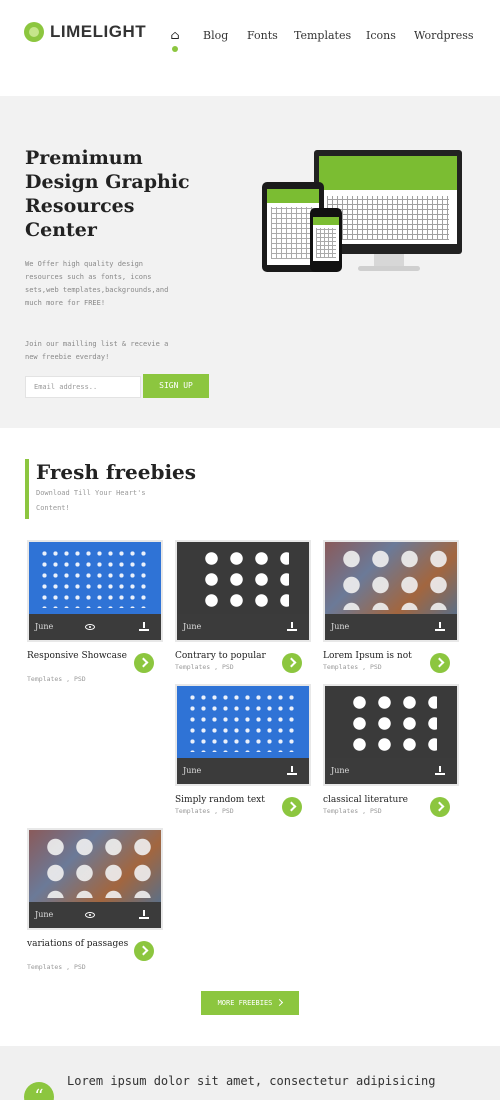 Image resolution: width=500 pixels, height=1100 pixels. What do you see at coordinates (215, 35) in the screenshot?
I see `nav-item-blog: Blog` at bounding box center [215, 35].